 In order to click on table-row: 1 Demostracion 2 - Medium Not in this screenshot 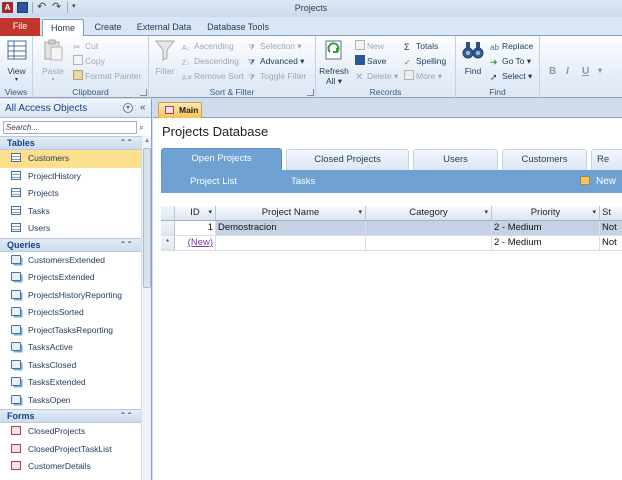, I will do `click(391, 228)`.